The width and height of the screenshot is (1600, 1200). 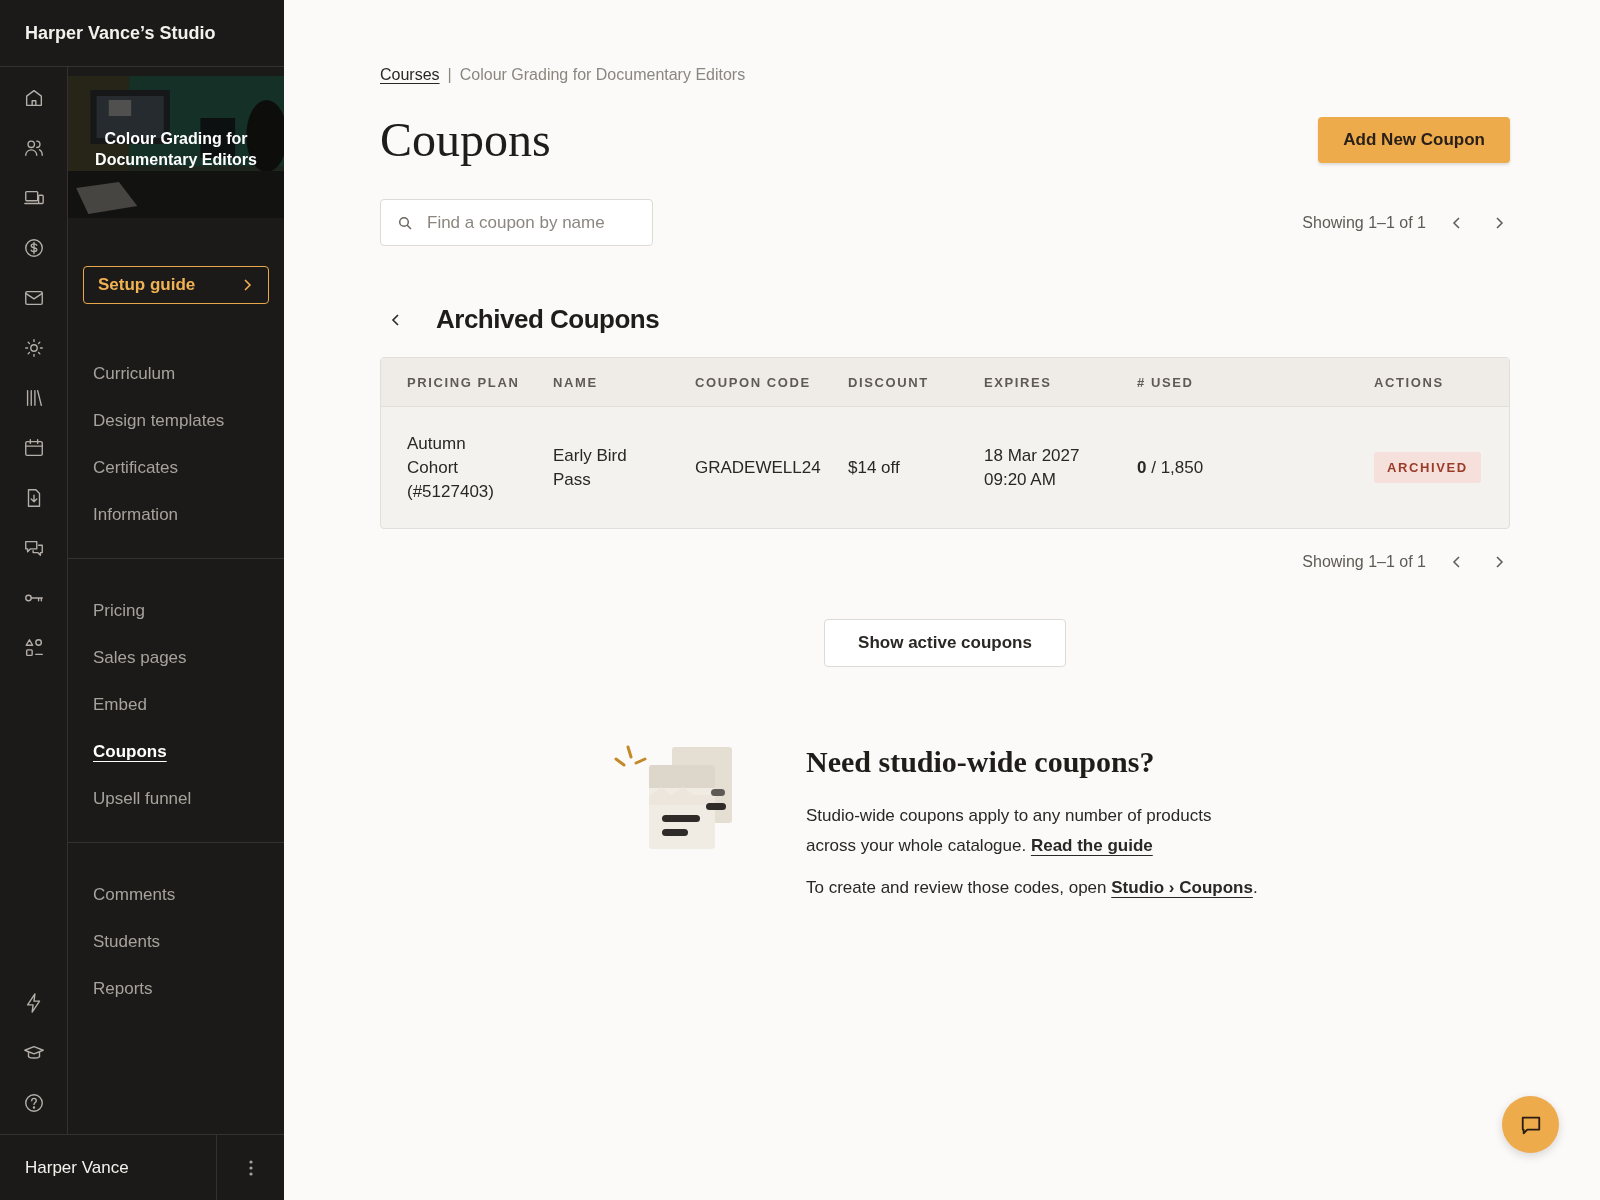 I want to click on breadcrumb-link: Courses, so click(x=410, y=75).